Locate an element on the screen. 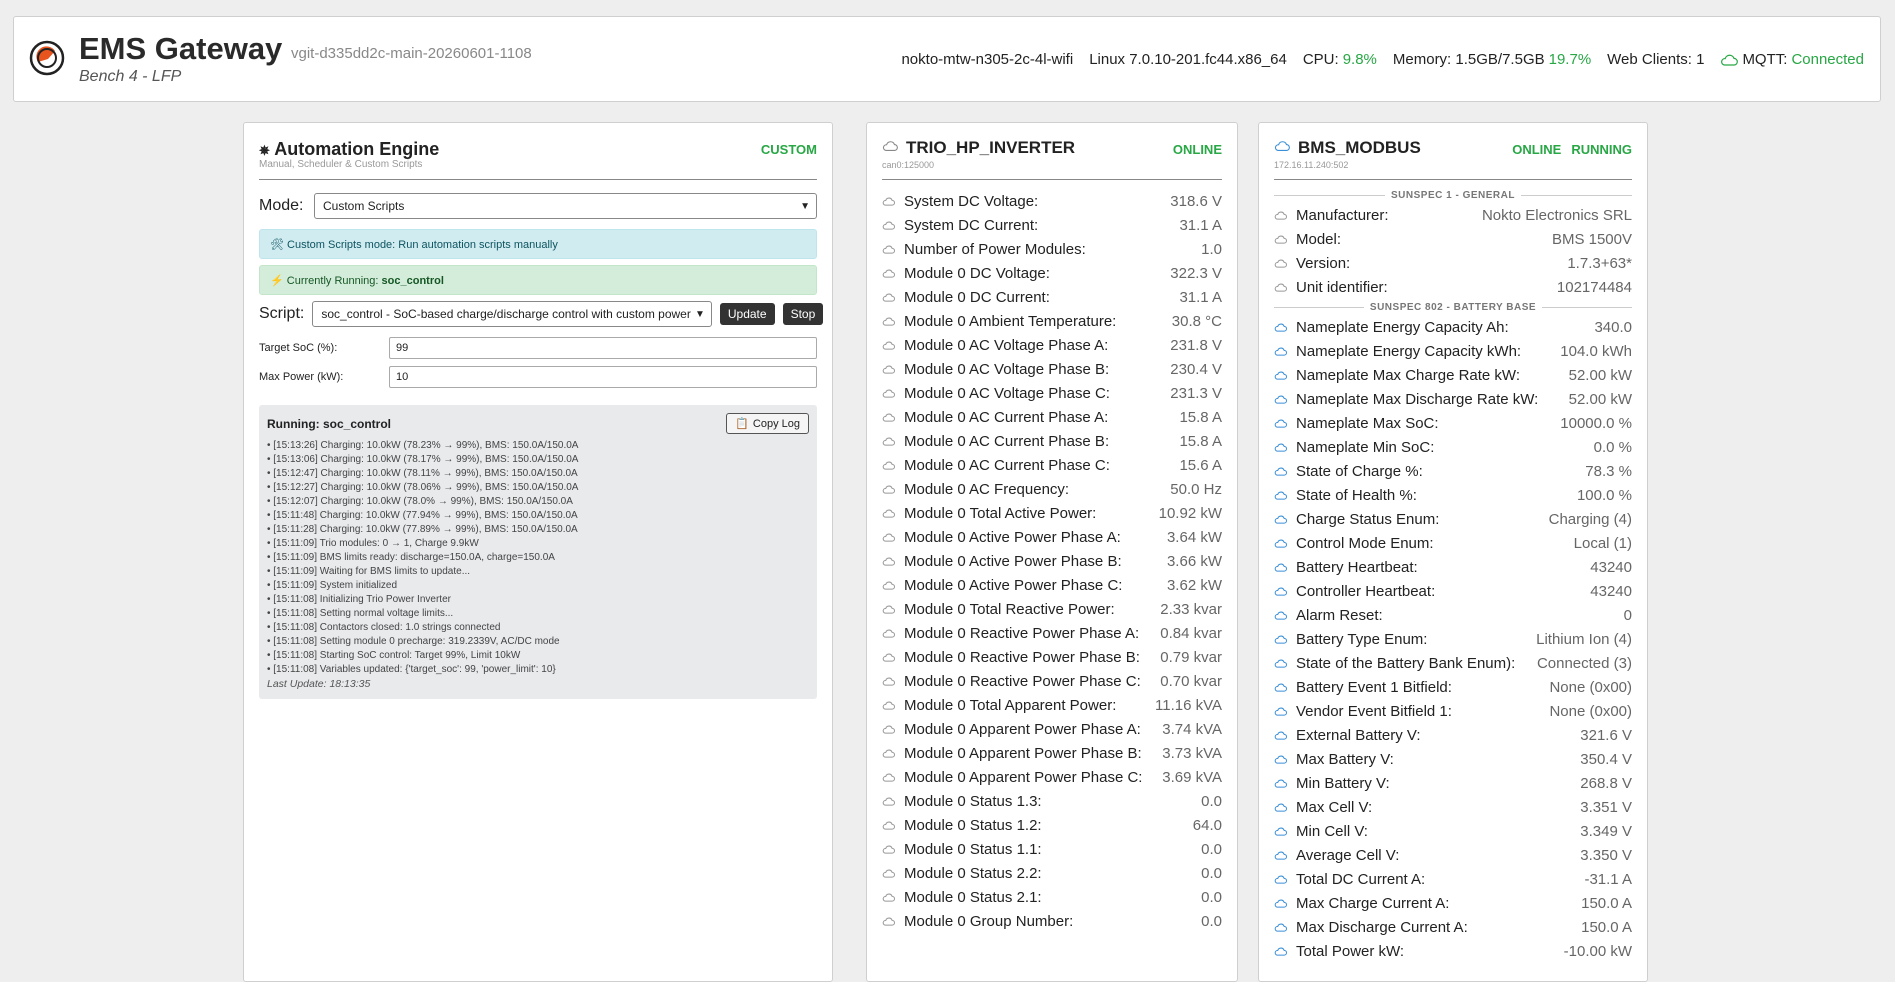  mqtt-connection-status: Connected is located at coordinates (1827, 59).